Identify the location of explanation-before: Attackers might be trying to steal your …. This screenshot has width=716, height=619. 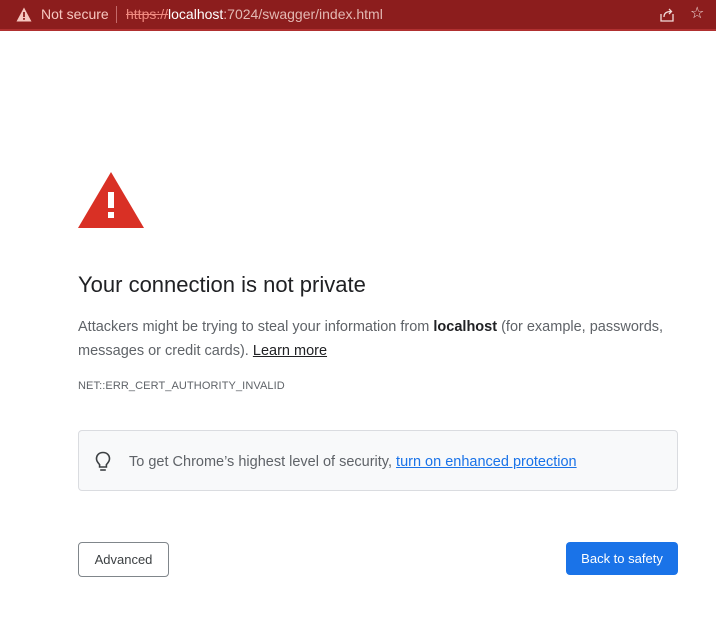
(256, 327).